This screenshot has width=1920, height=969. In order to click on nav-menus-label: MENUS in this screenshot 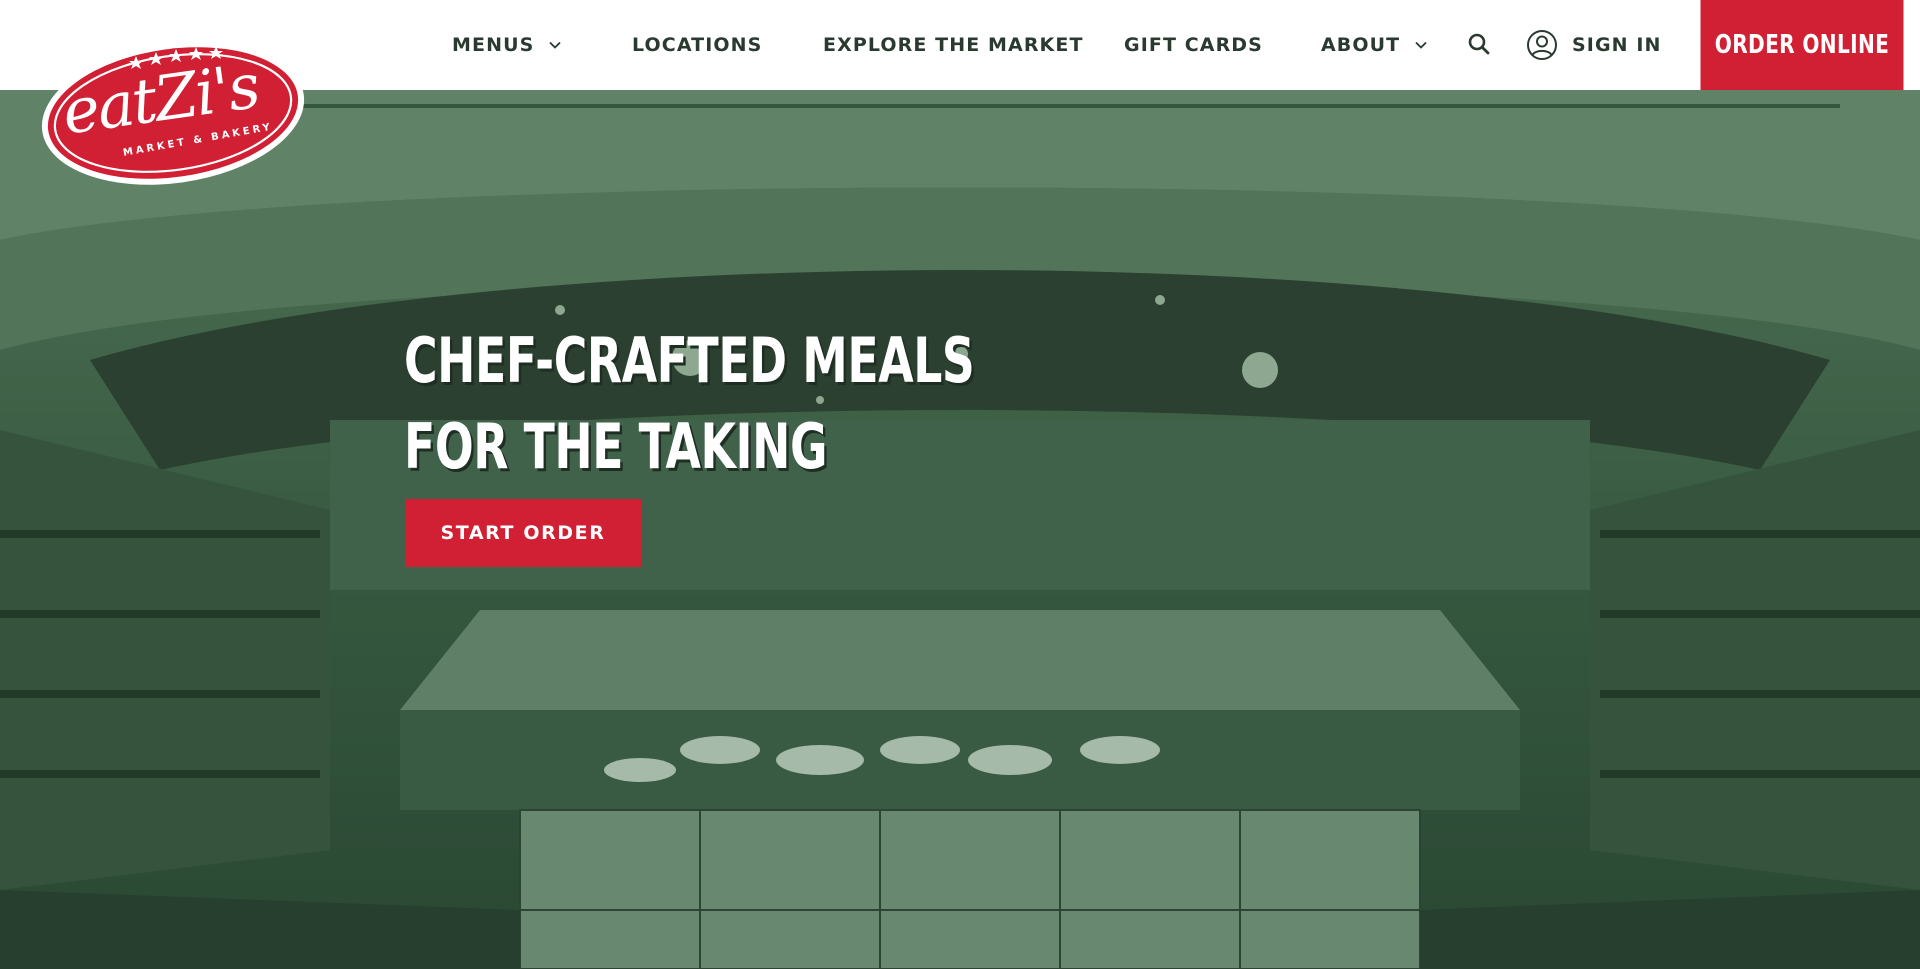, I will do `click(493, 45)`.